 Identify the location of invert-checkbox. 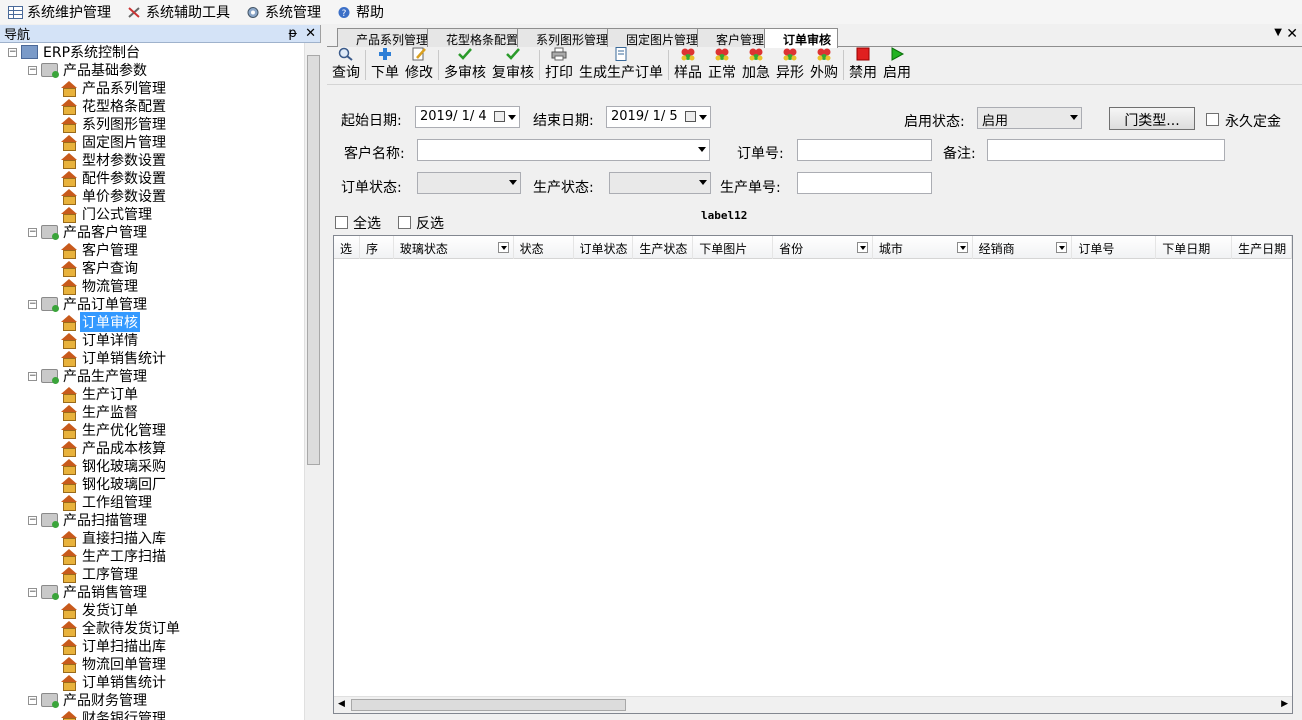
(404, 222).